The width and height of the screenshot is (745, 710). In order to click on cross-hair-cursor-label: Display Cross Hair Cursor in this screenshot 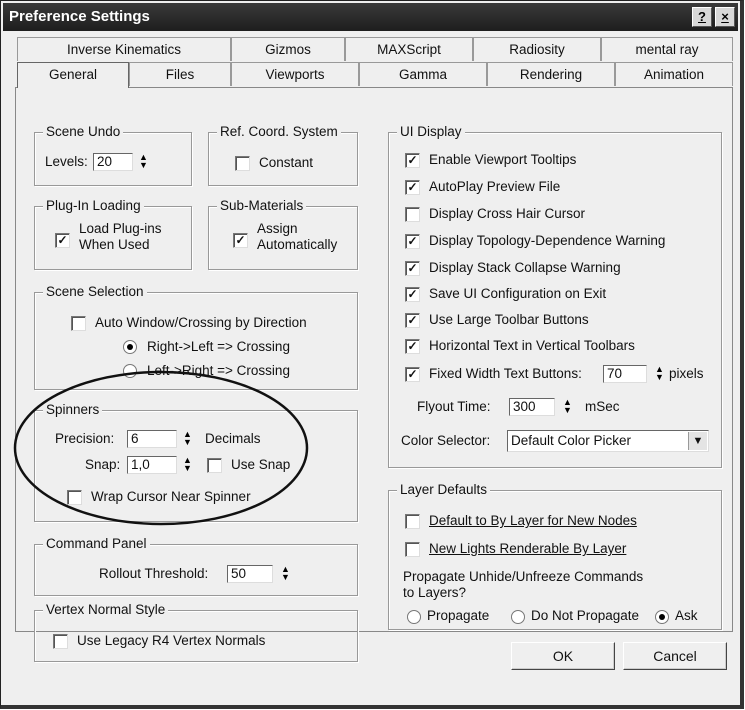, I will do `click(507, 213)`.